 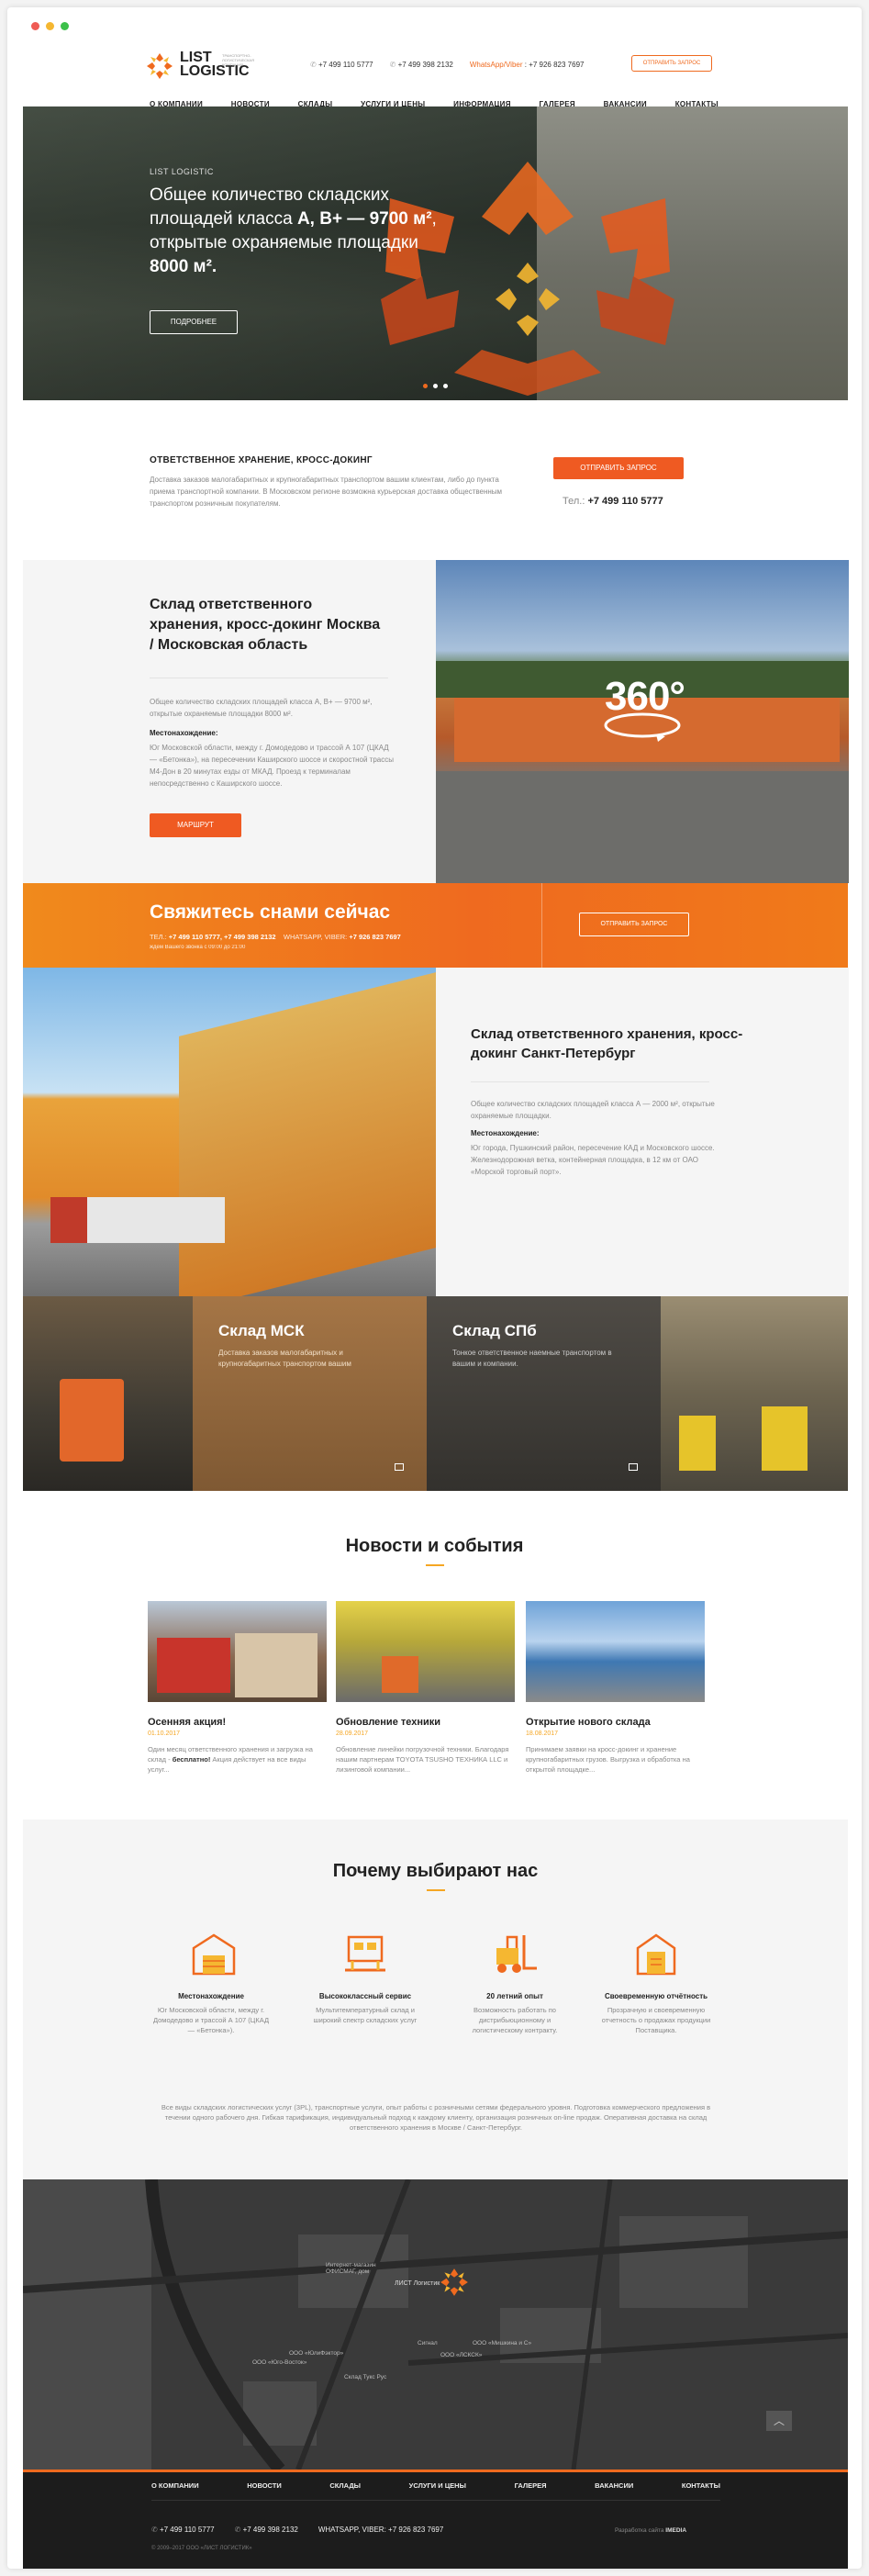 What do you see at coordinates (514, 1996) in the screenshot?
I see `why-title-3: 20 летний опыт` at bounding box center [514, 1996].